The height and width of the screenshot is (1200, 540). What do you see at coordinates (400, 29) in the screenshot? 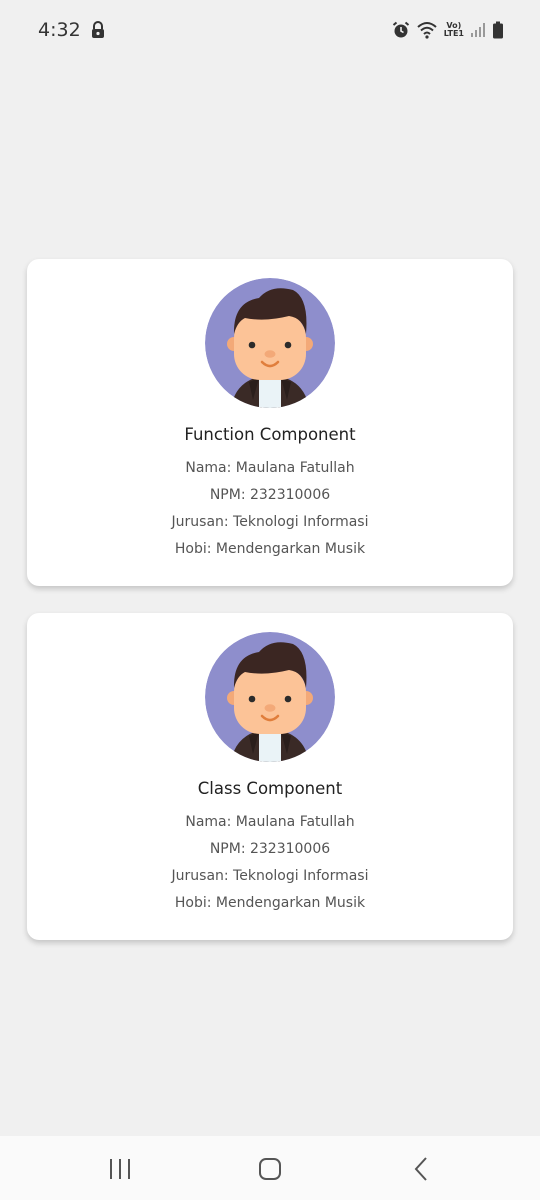
I see `alarm-icon` at bounding box center [400, 29].